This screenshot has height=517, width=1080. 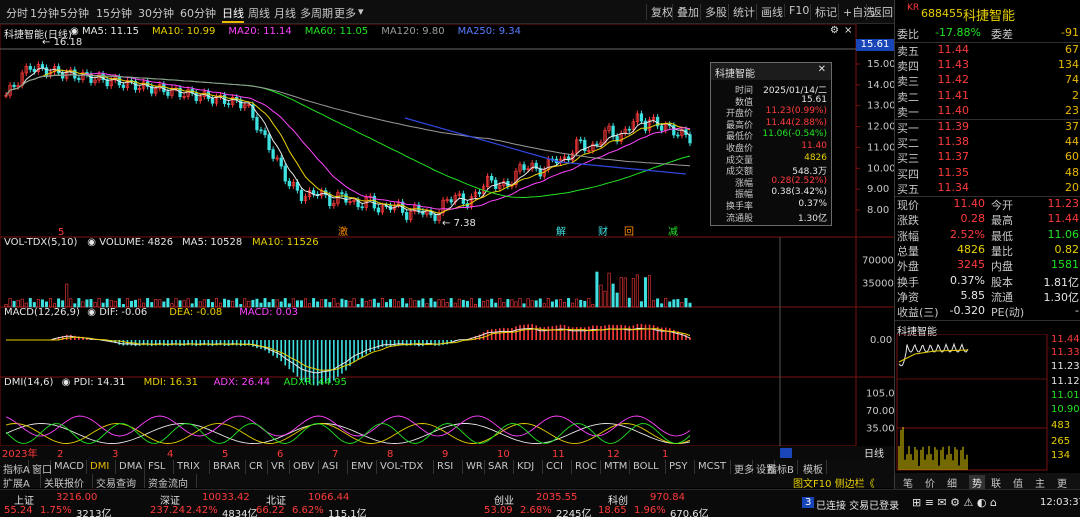 I want to click on indicator-tab-21: BOLL, so click(x=648, y=467).